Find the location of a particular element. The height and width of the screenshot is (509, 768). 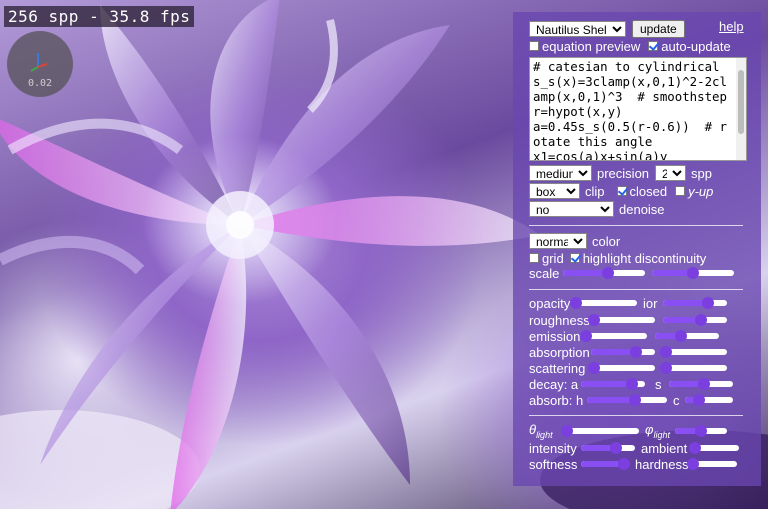

auto-update-checkbox is located at coordinates (653, 46).